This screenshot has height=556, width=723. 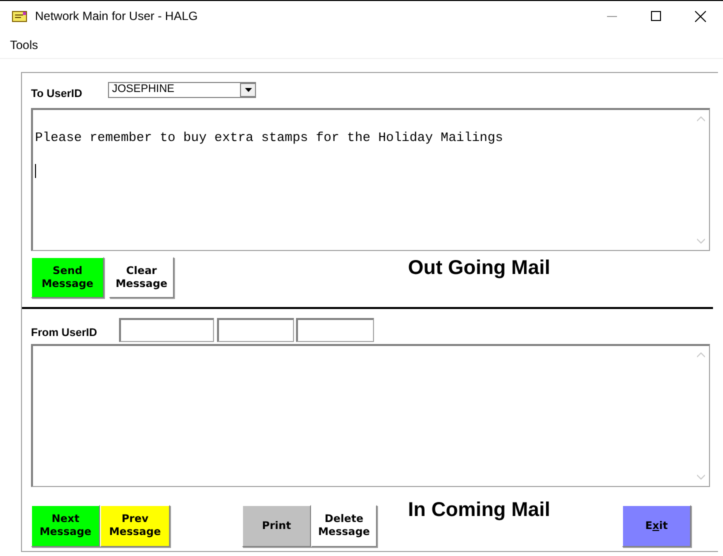 What do you see at coordinates (135, 526) in the screenshot?
I see `action-button: Prev Message` at bounding box center [135, 526].